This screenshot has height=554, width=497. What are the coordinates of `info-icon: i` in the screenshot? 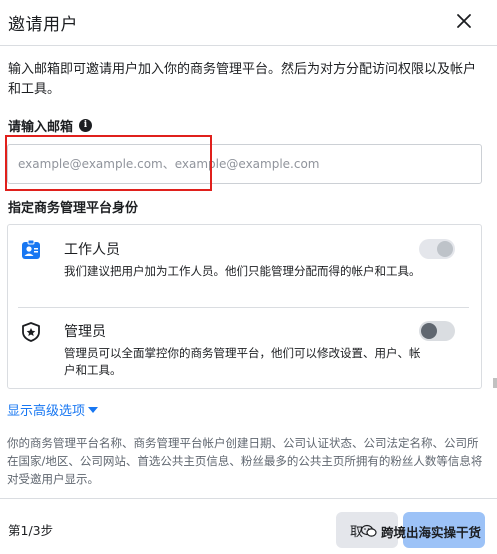 It's located at (86, 125).